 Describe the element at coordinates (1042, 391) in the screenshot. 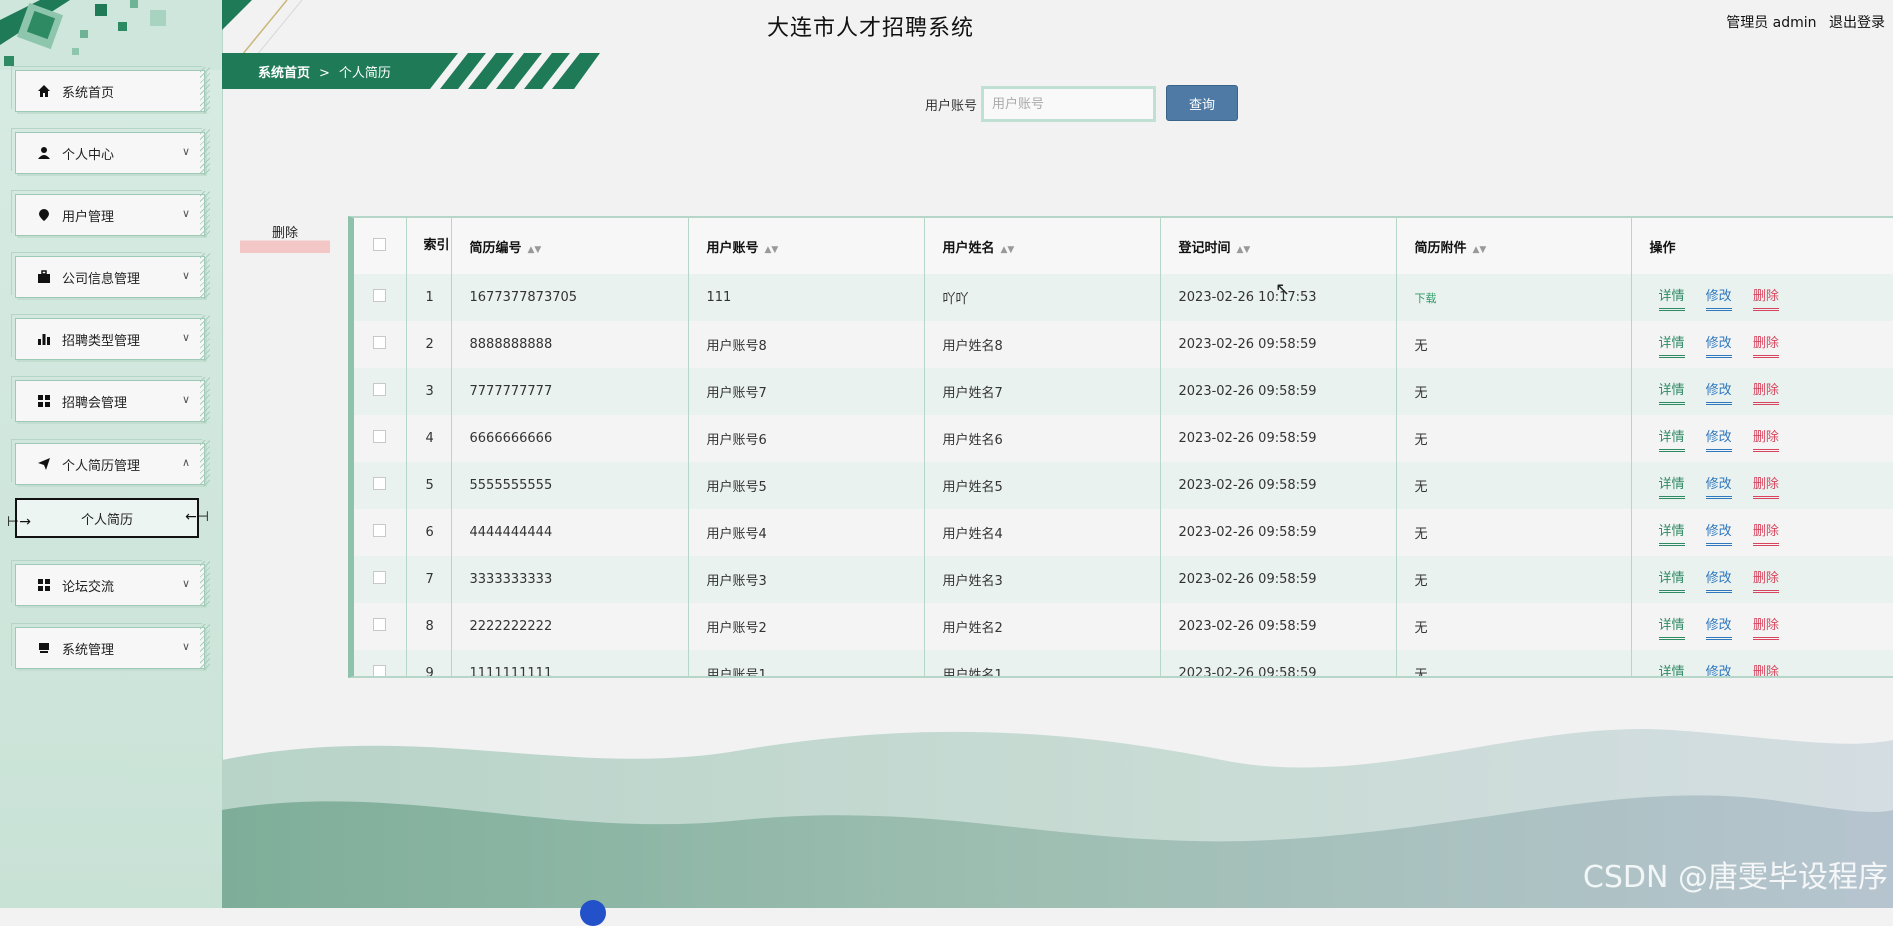

I see `cell-name: 用户姓名7` at that location.